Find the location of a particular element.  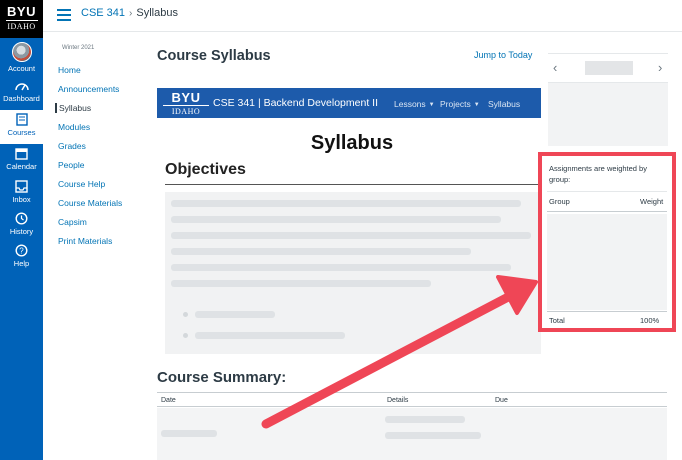

hamburger-menu-icon is located at coordinates (64, 15).